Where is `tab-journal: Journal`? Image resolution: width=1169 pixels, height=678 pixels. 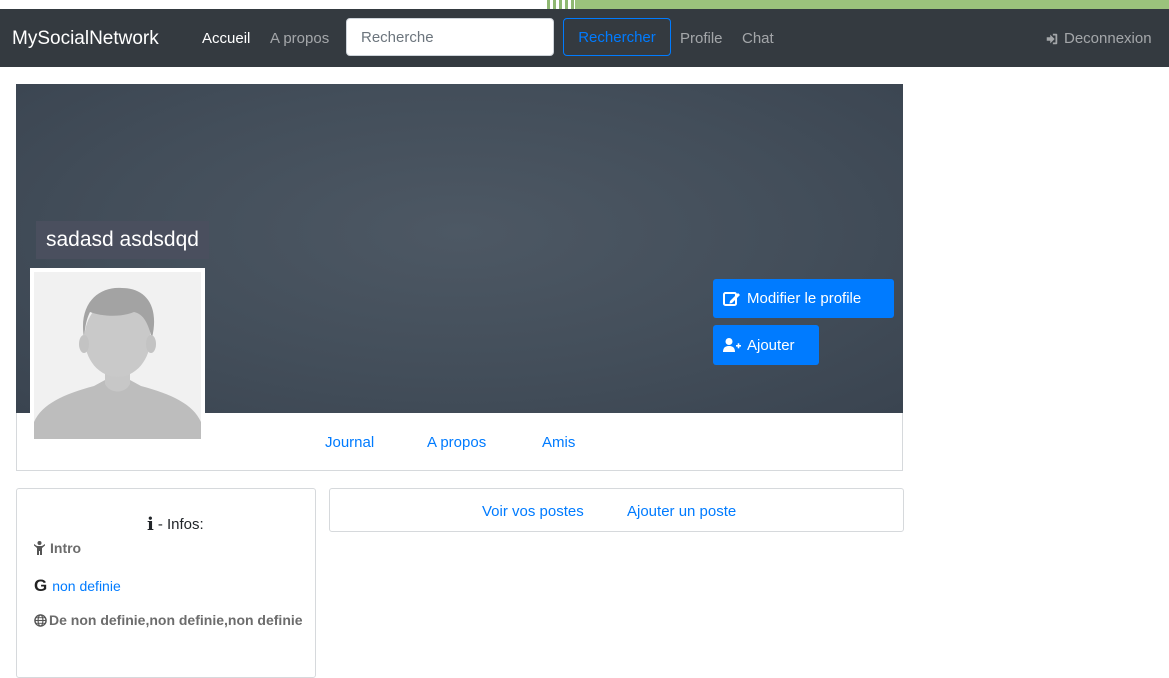 tab-journal: Journal is located at coordinates (349, 442).